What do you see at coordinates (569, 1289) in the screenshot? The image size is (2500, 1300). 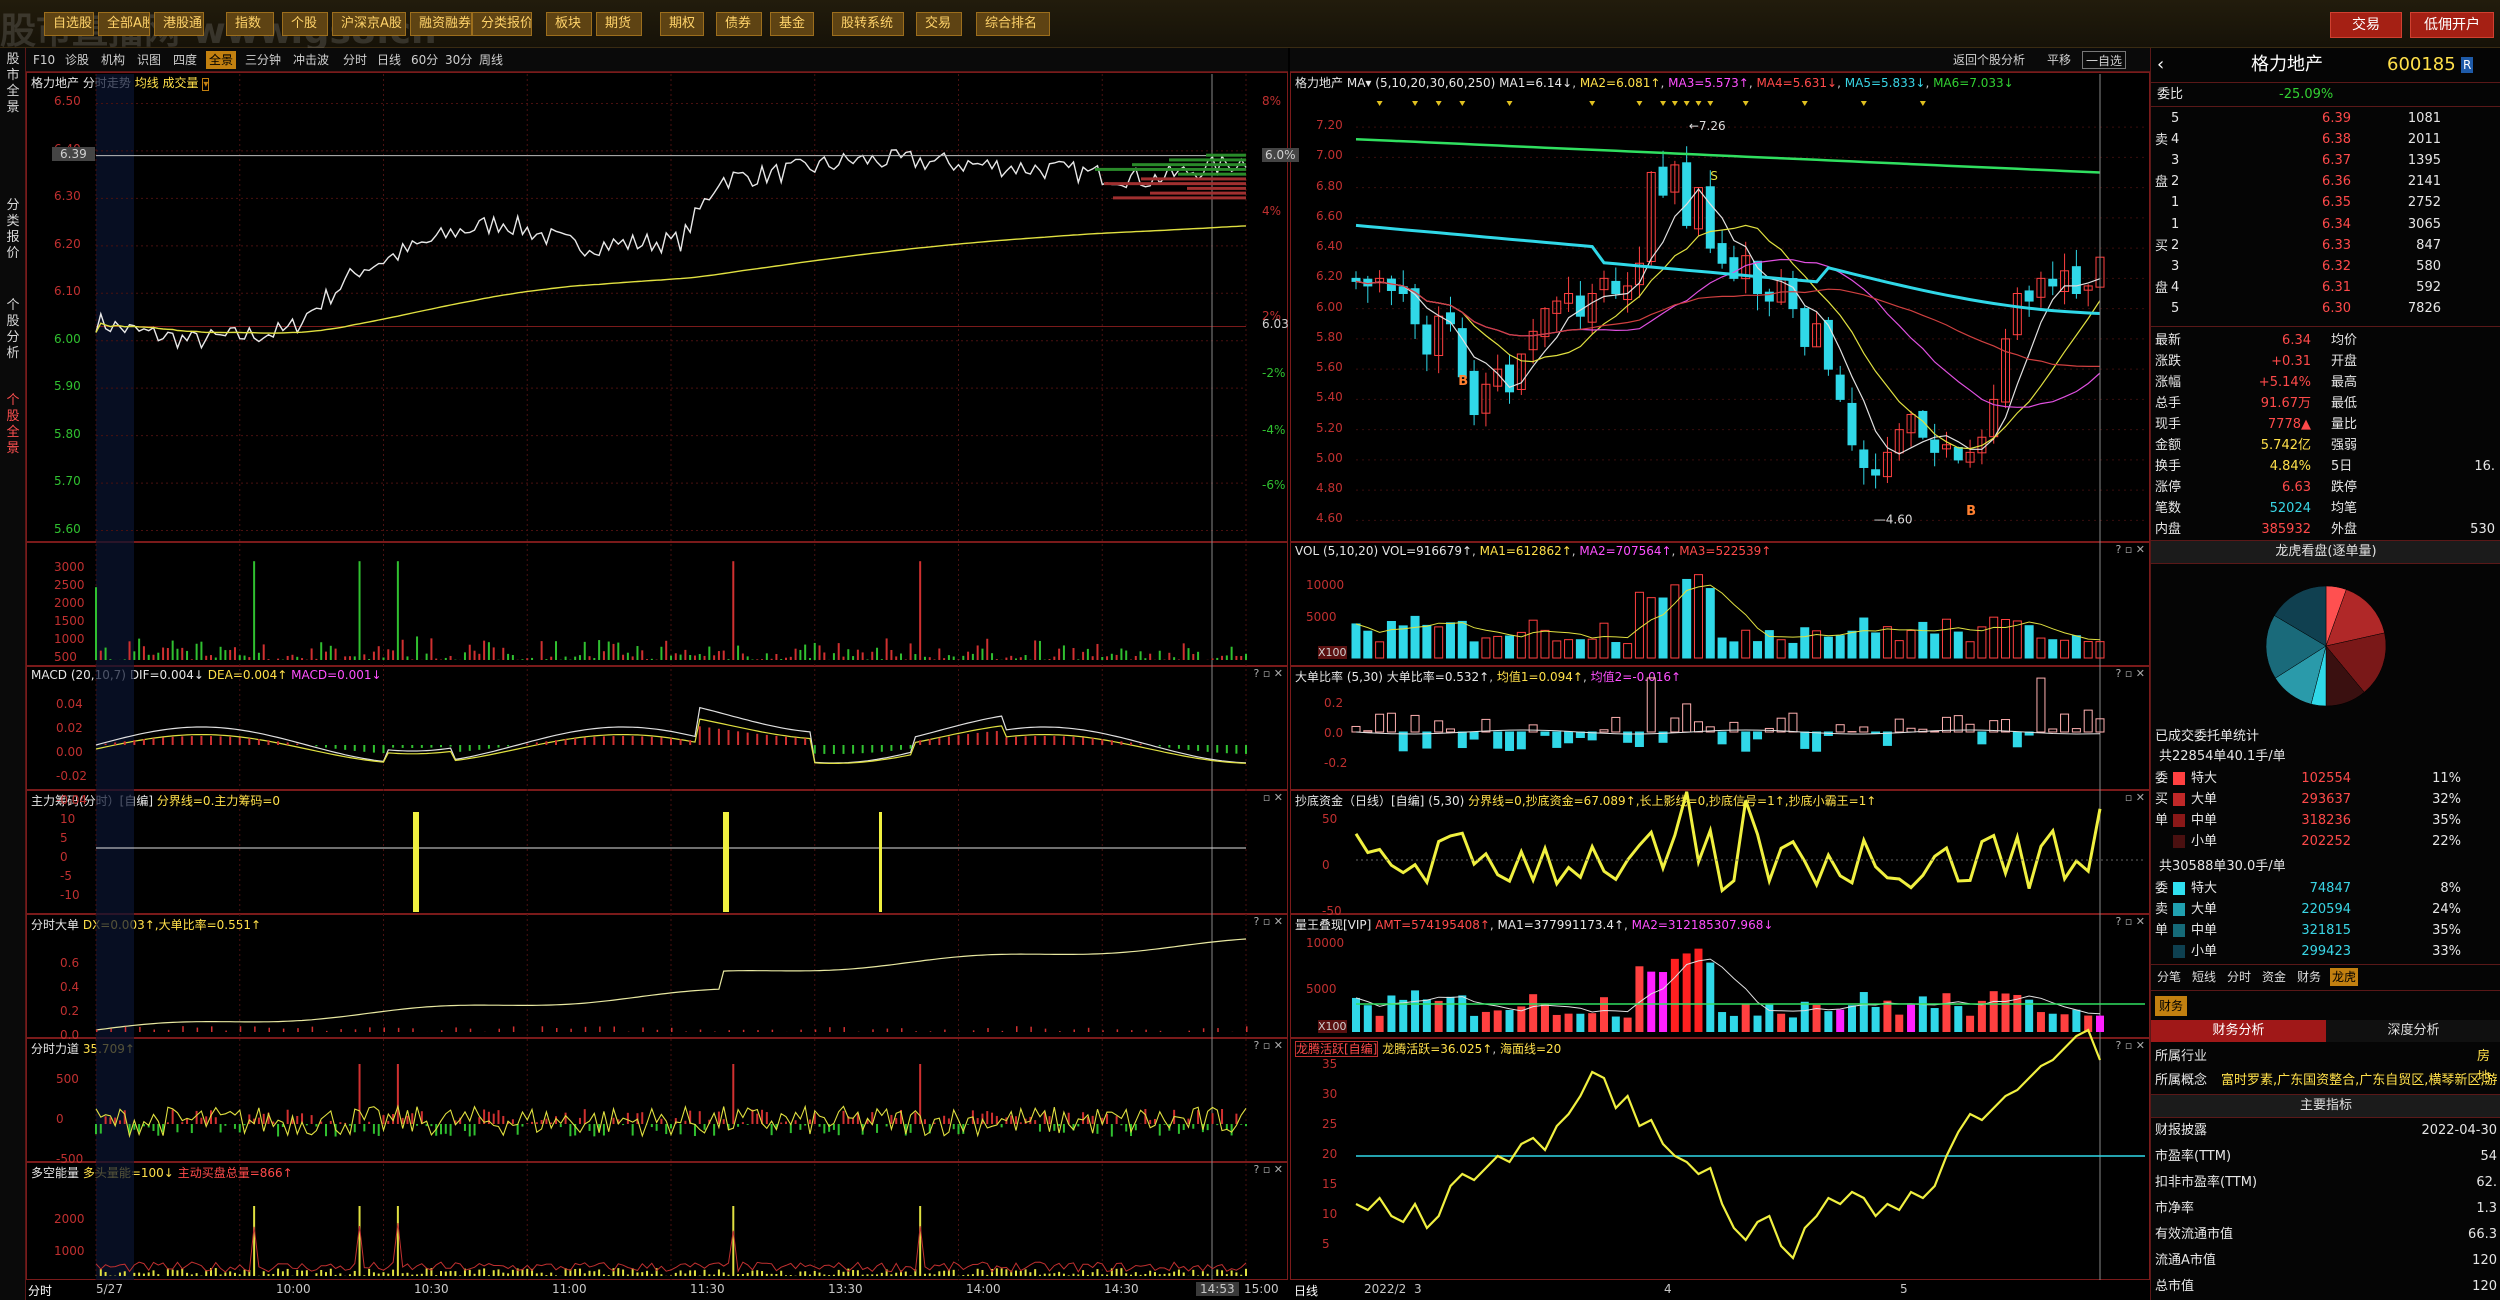 I see `time-label-3: 11:00` at bounding box center [569, 1289].